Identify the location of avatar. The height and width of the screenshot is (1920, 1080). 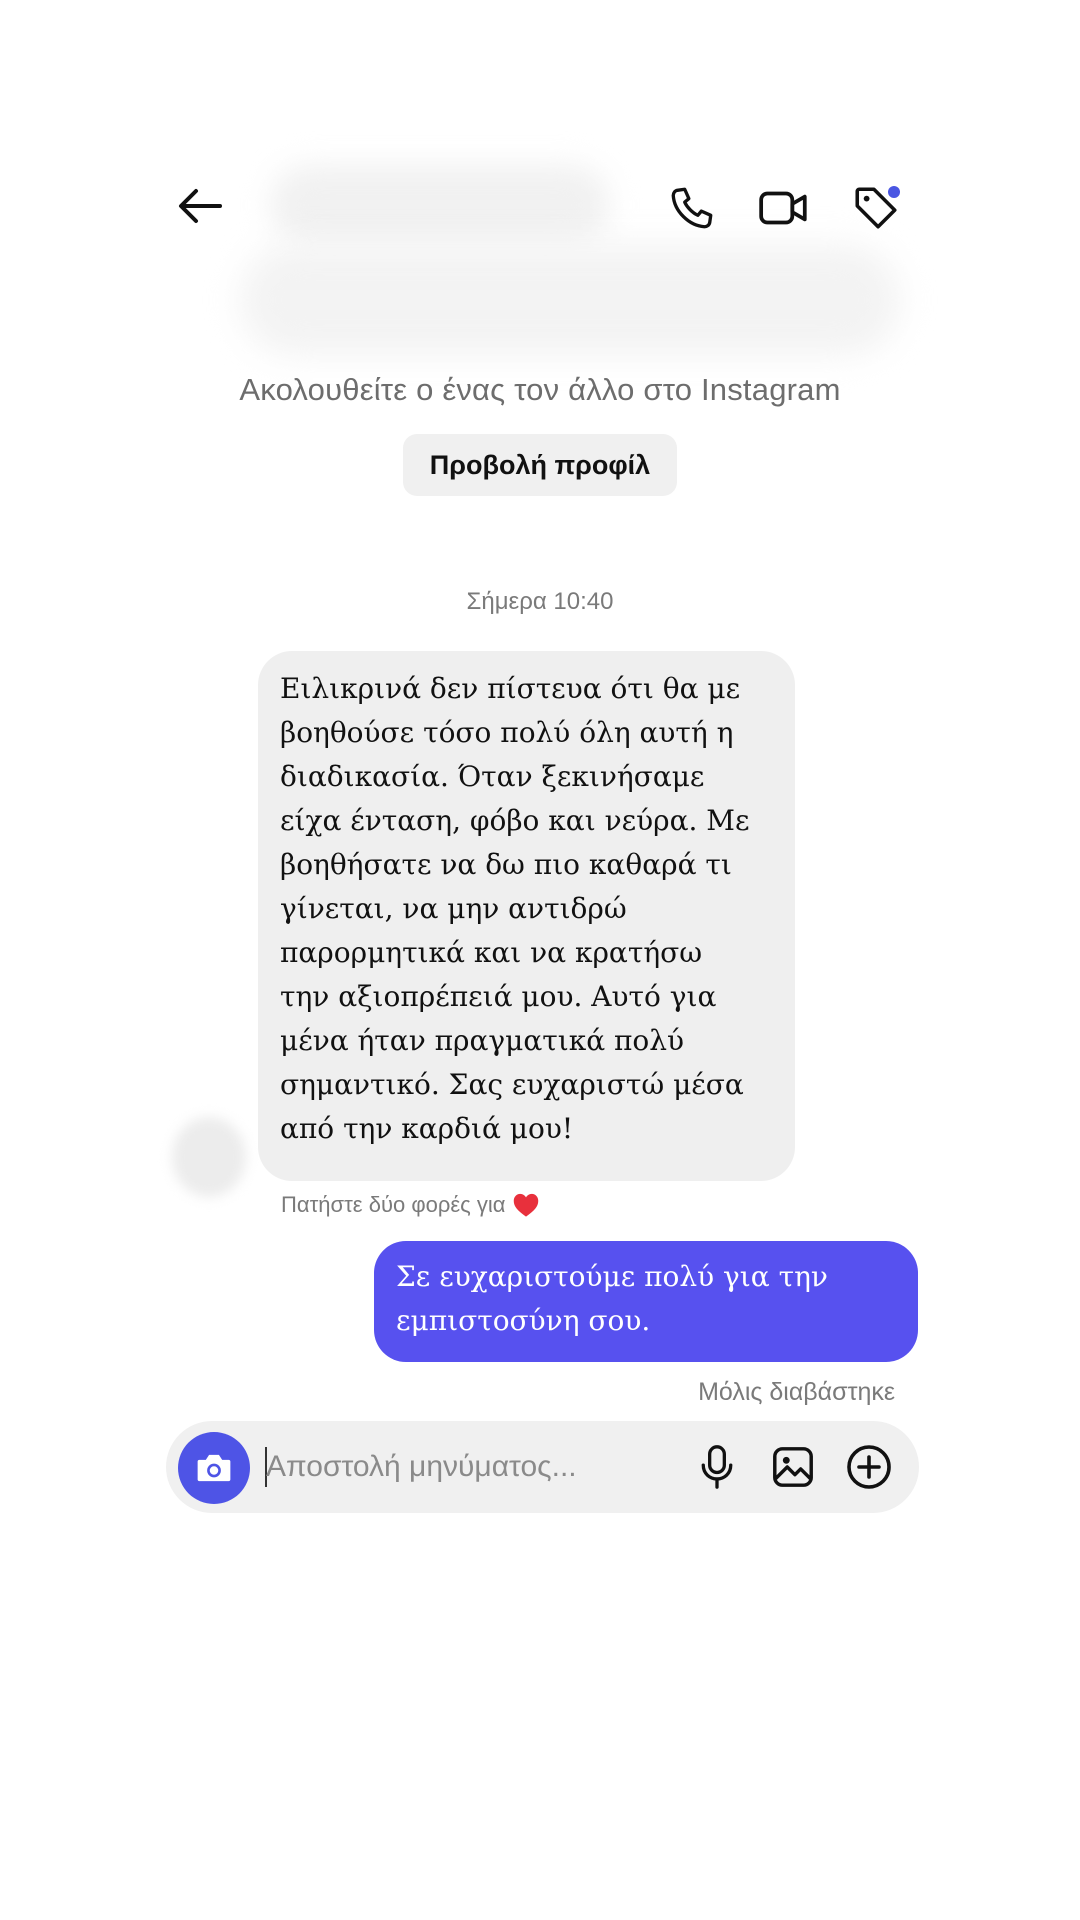
(209, 1157).